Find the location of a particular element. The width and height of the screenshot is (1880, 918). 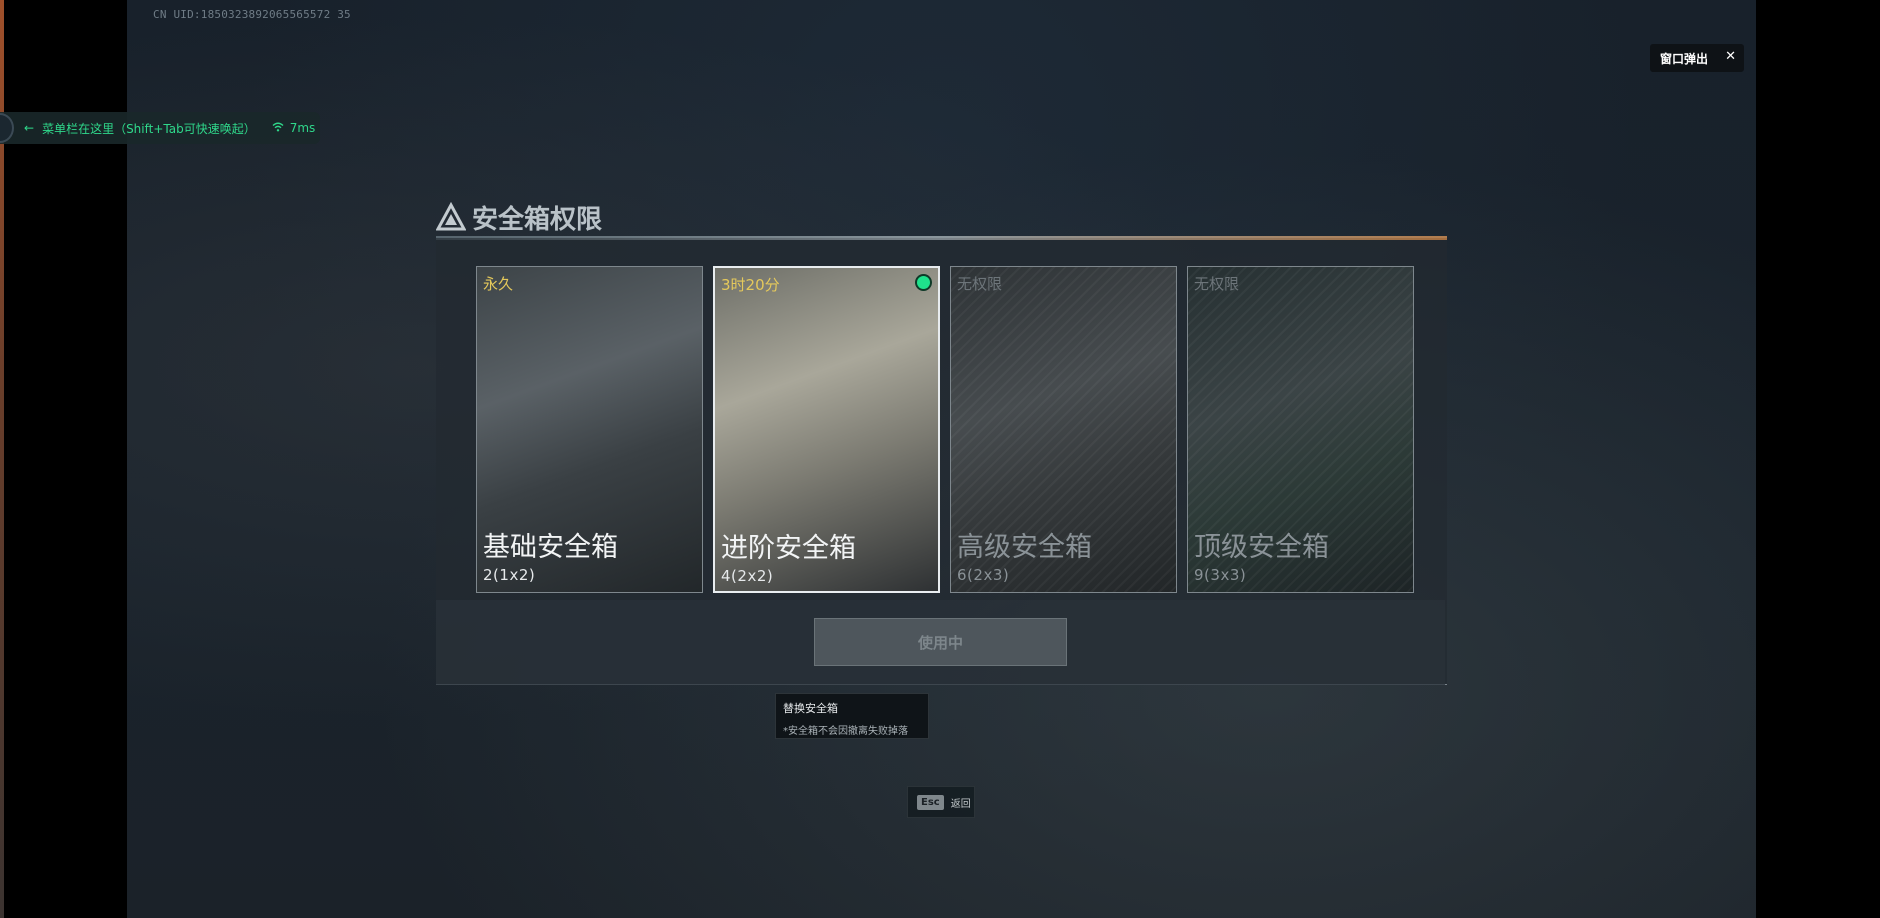

back-button: Esc 返回 is located at coordinates (941, 802).